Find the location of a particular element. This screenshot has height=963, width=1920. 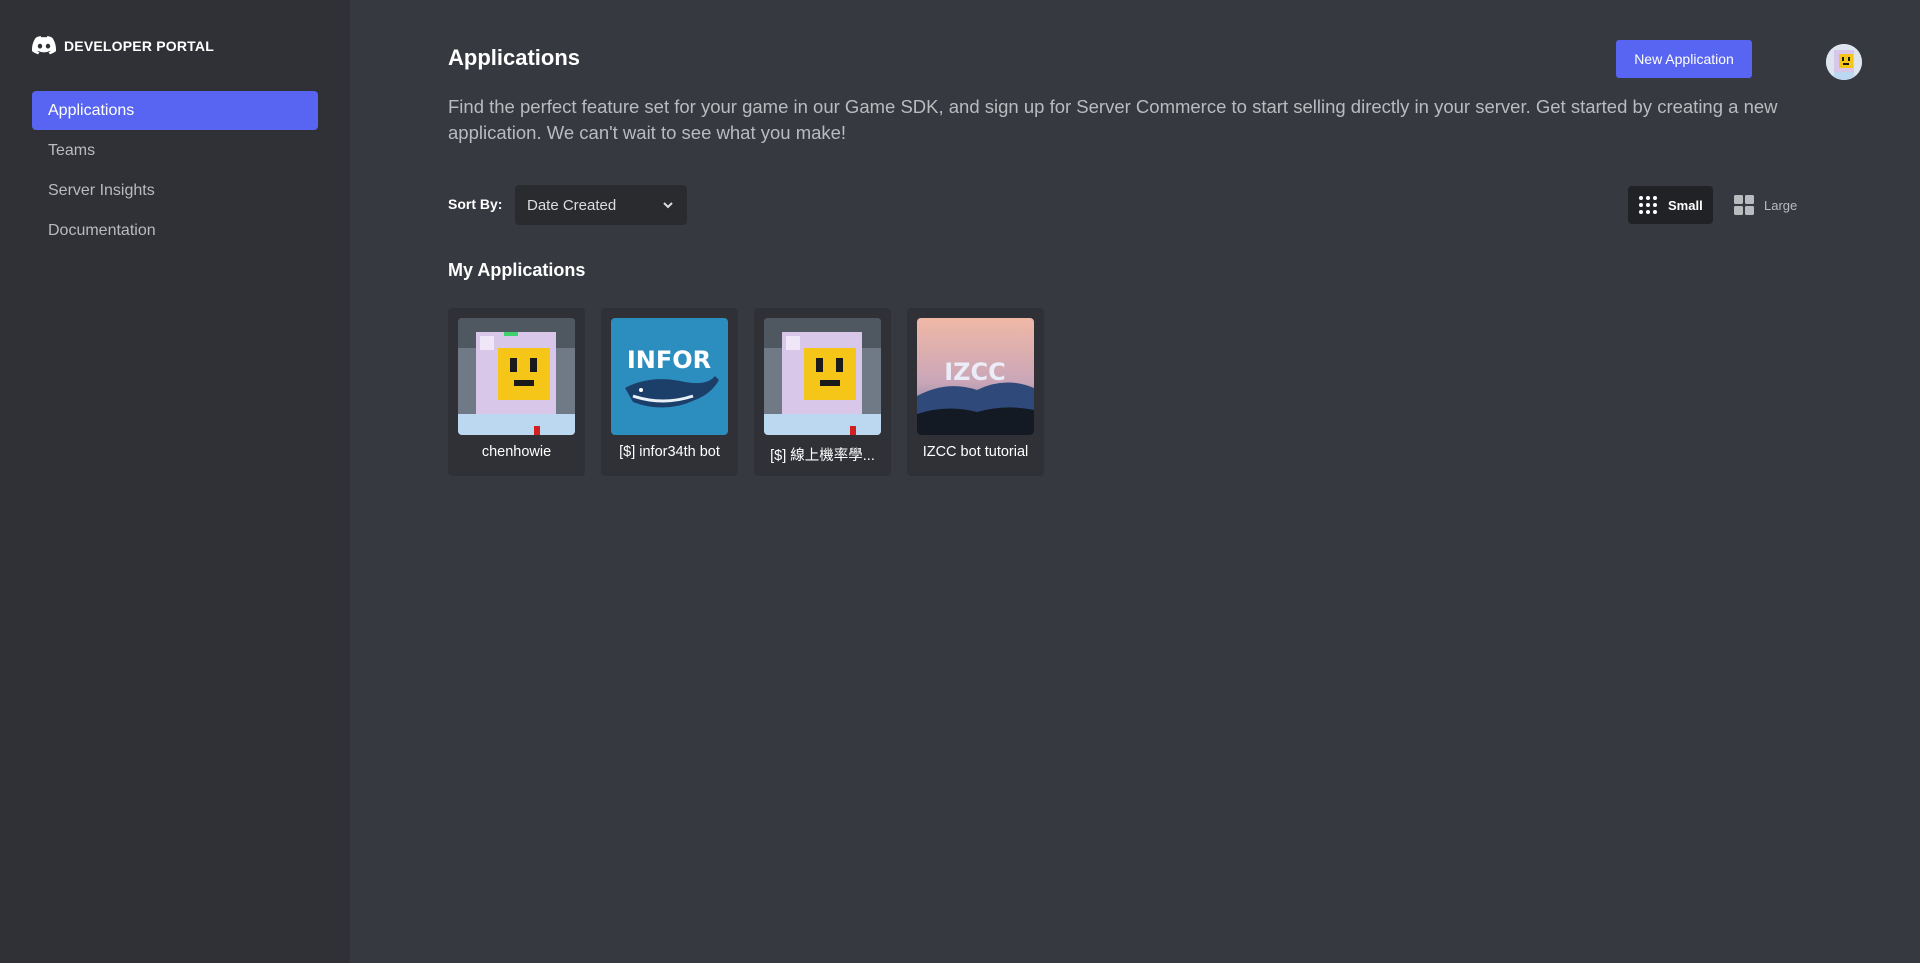

chevron-down-icon is located at coordinates (668, 205).